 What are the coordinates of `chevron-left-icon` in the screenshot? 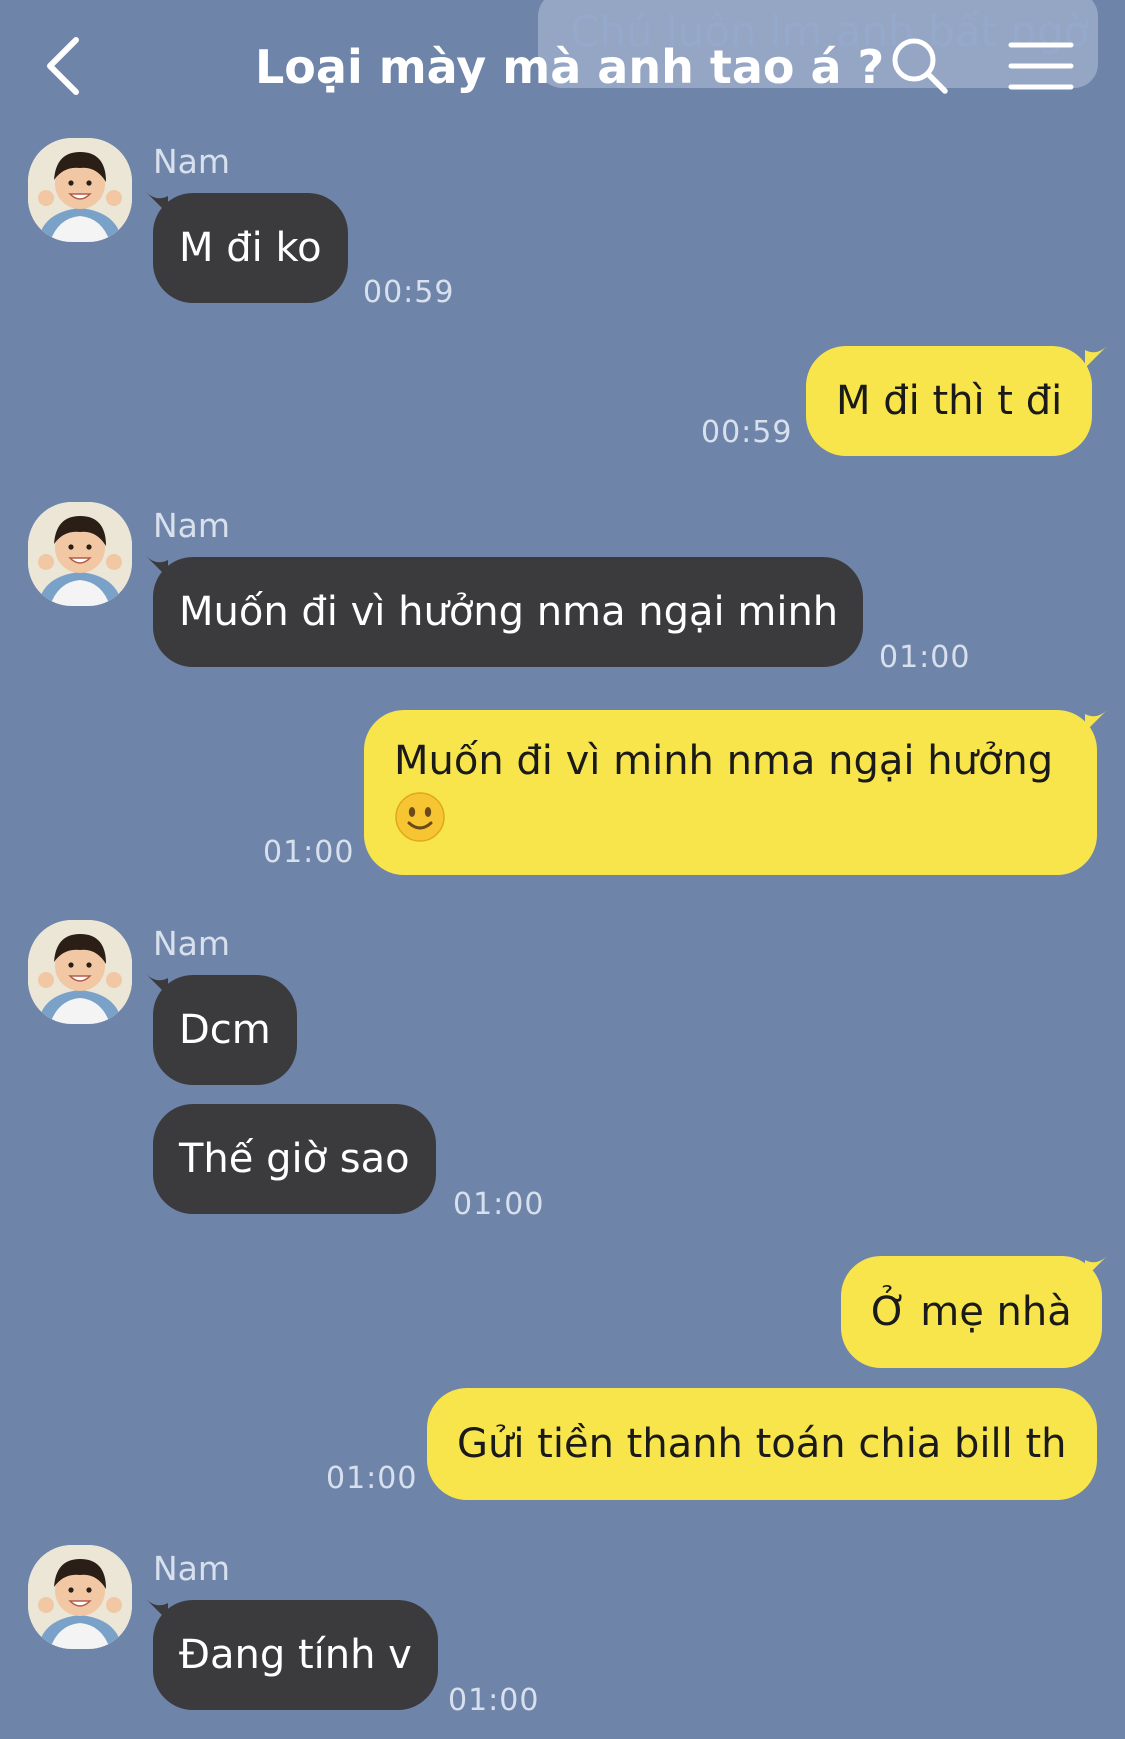 It's located at (63, 66).